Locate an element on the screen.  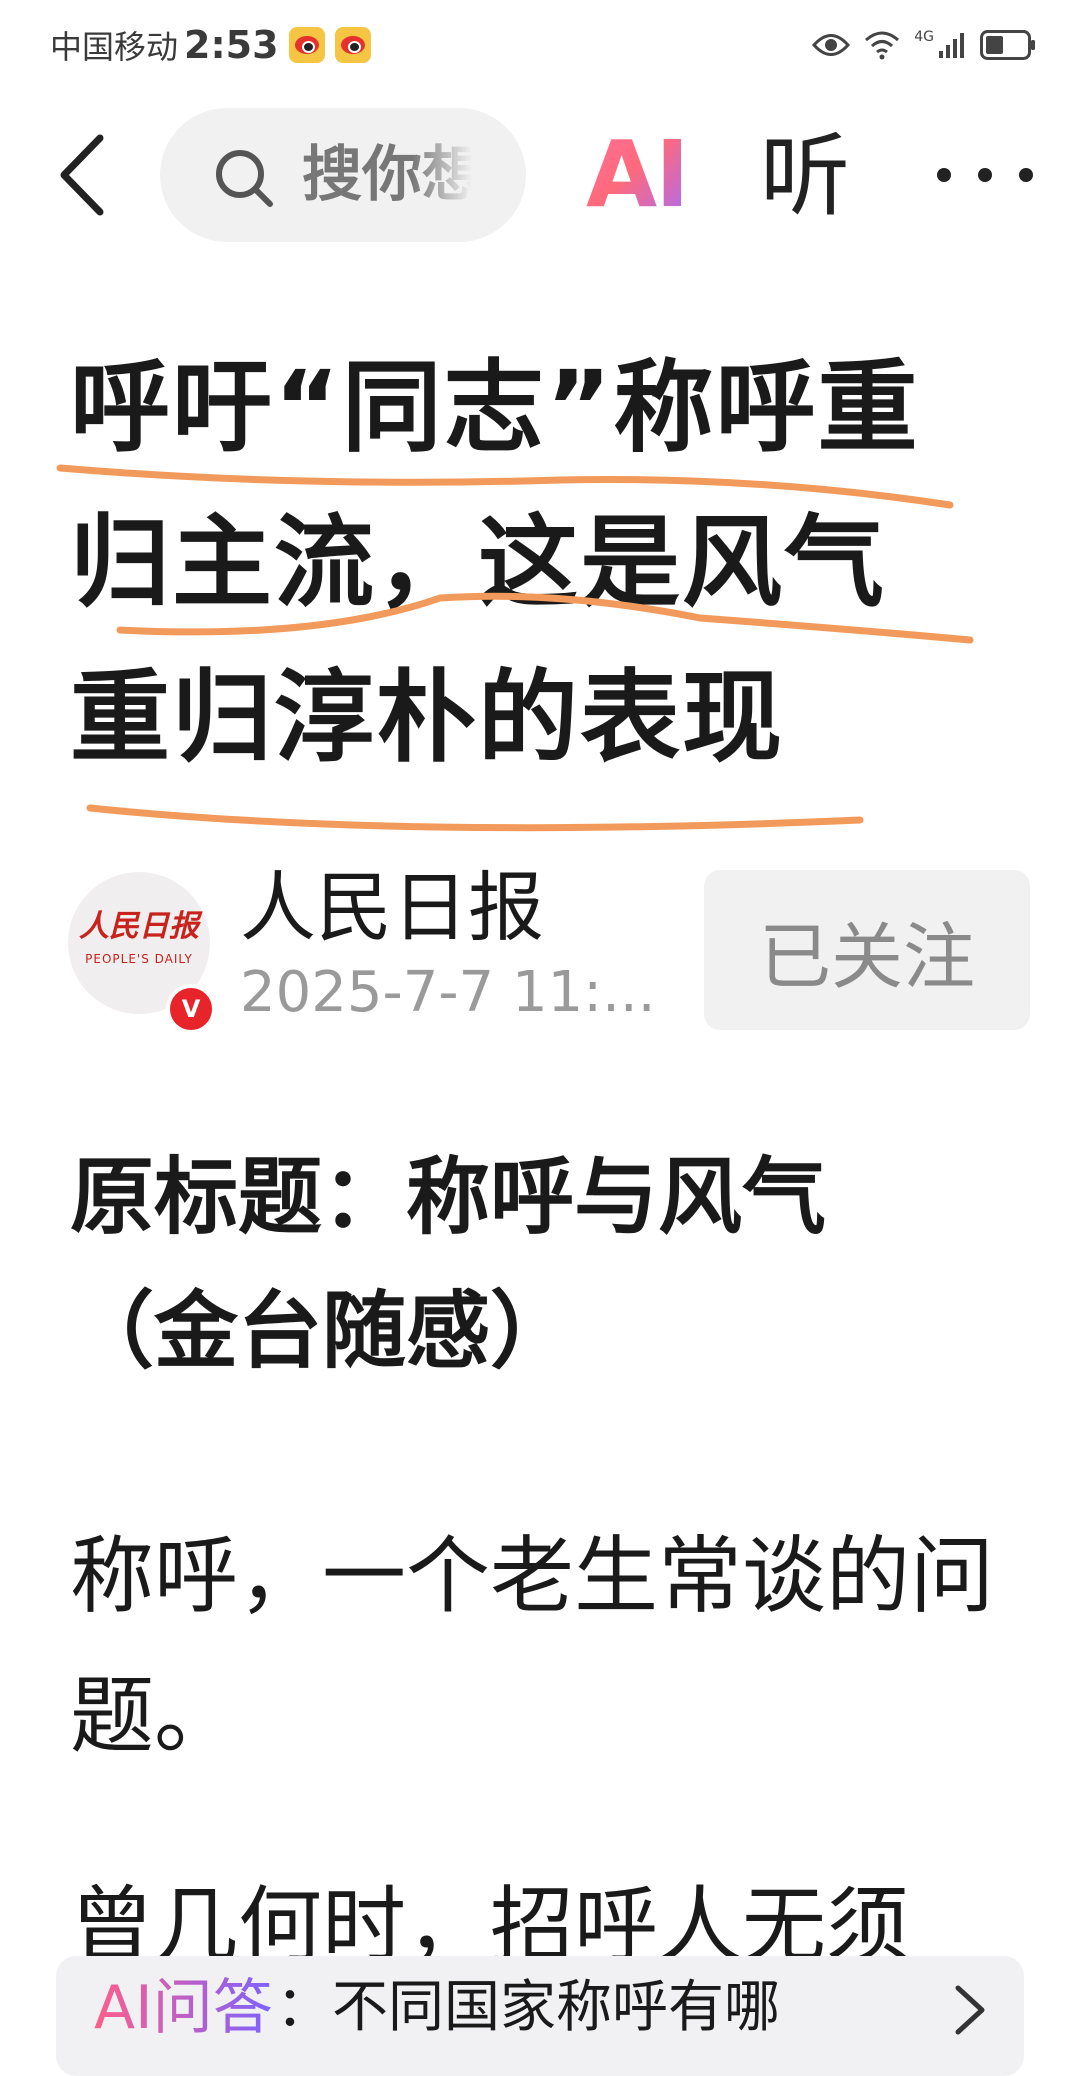
clock: 2:53 is located at coordinates (231, 45).